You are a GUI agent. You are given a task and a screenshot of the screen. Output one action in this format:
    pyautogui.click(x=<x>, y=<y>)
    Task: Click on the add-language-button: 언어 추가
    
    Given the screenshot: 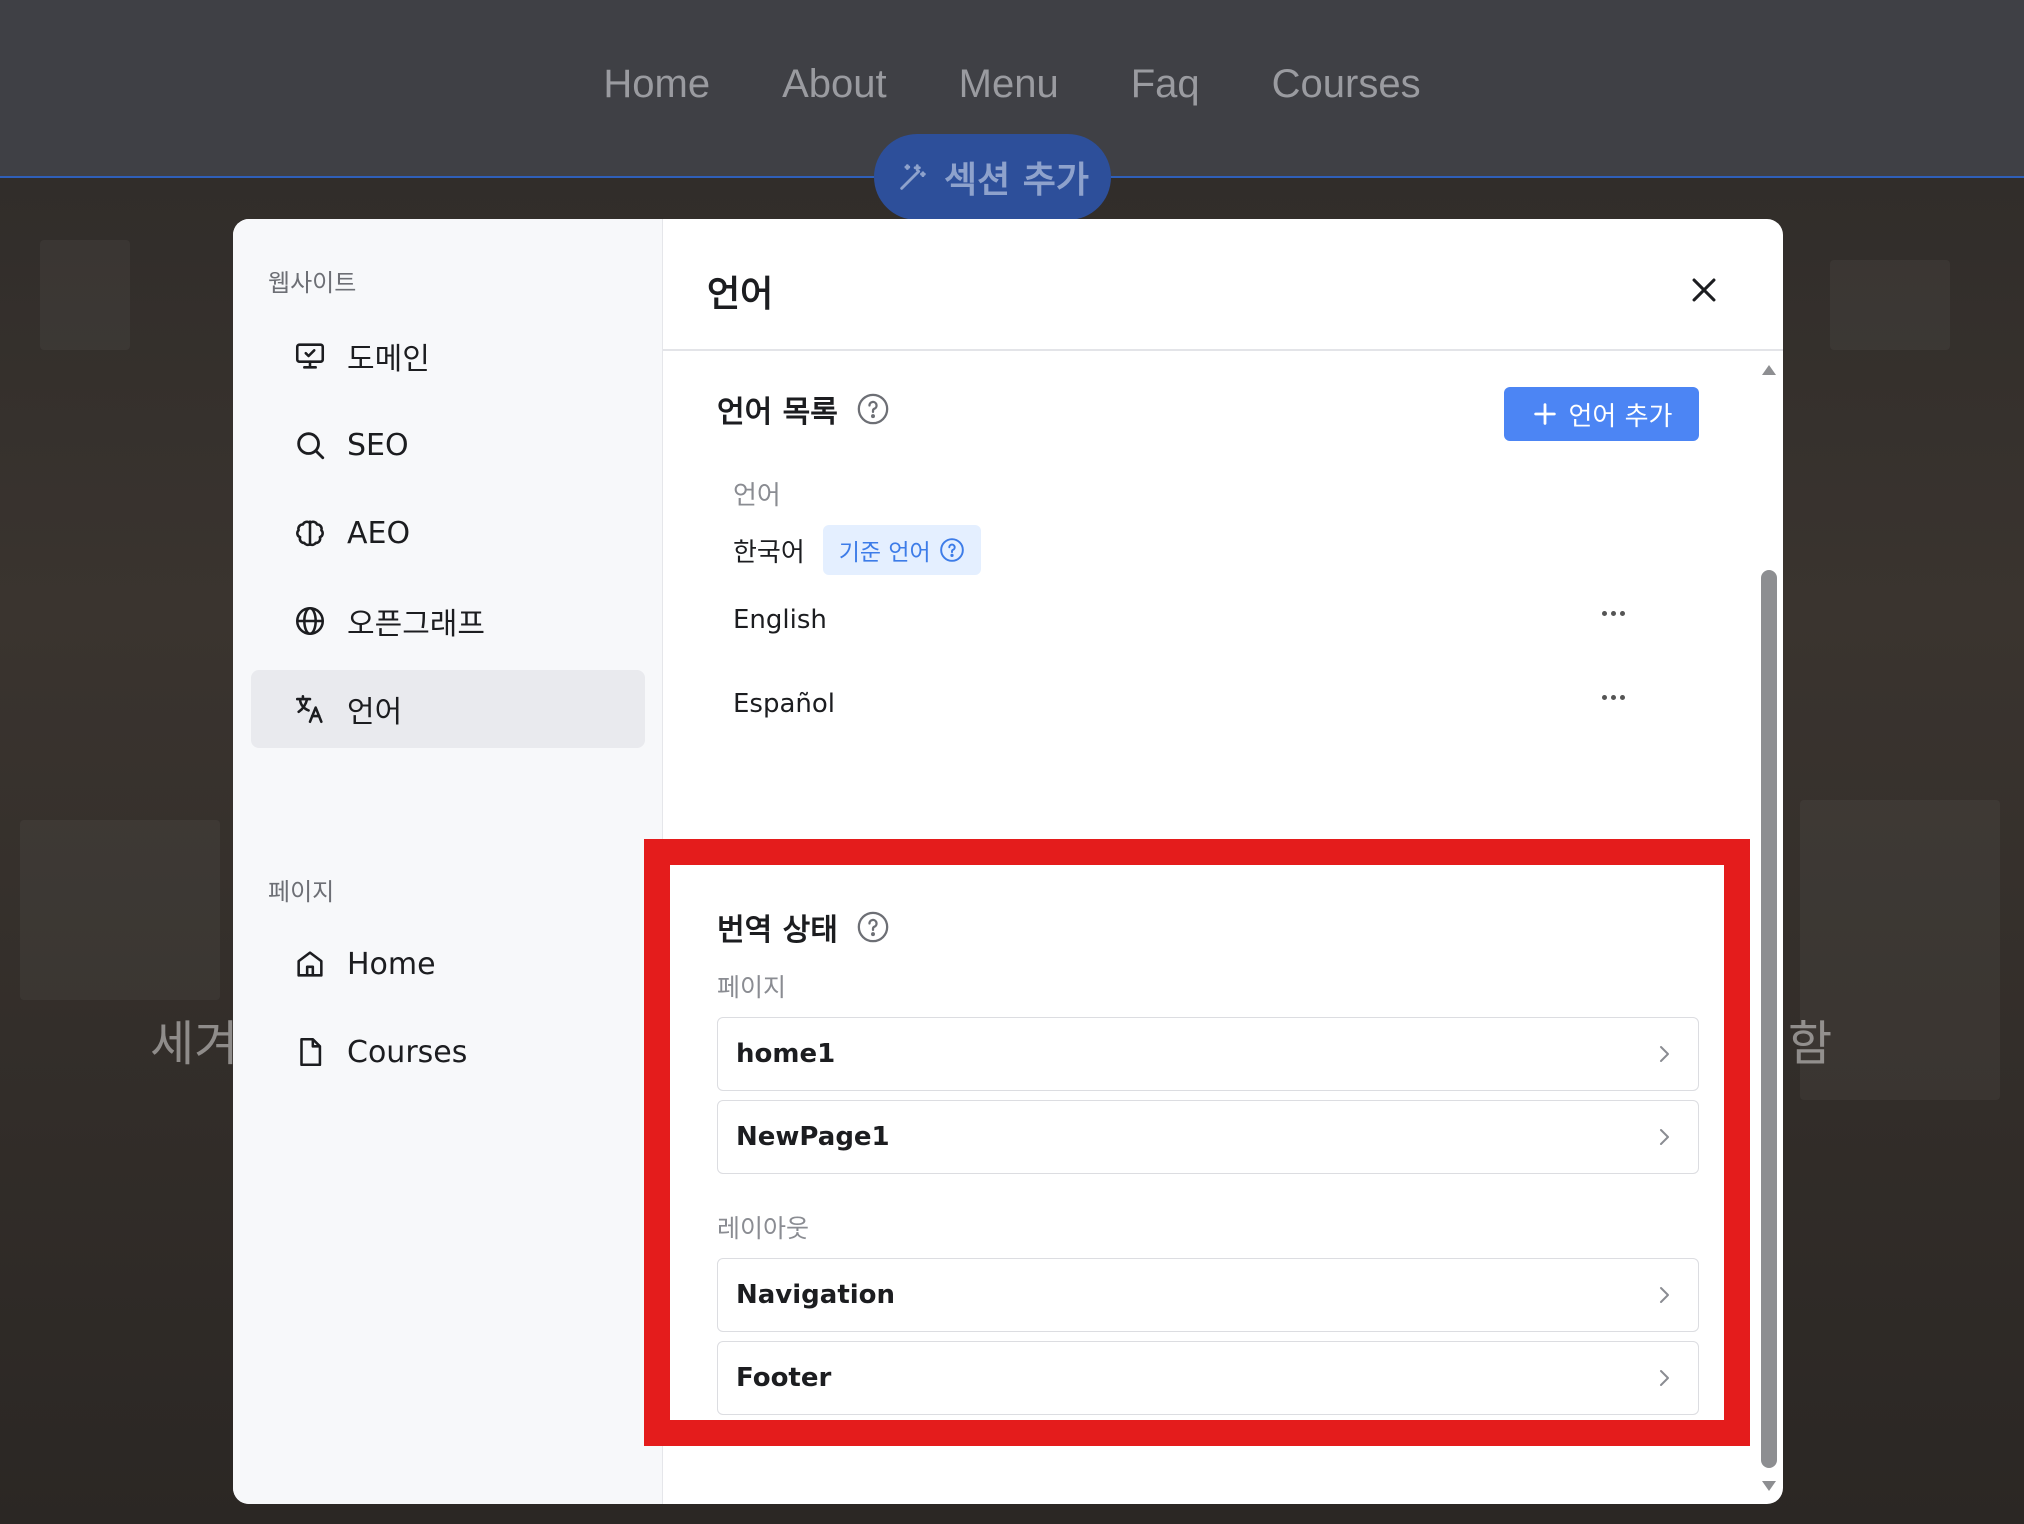 What is the action you would take?
    pyautogui.click(x=1601, y=414)
    